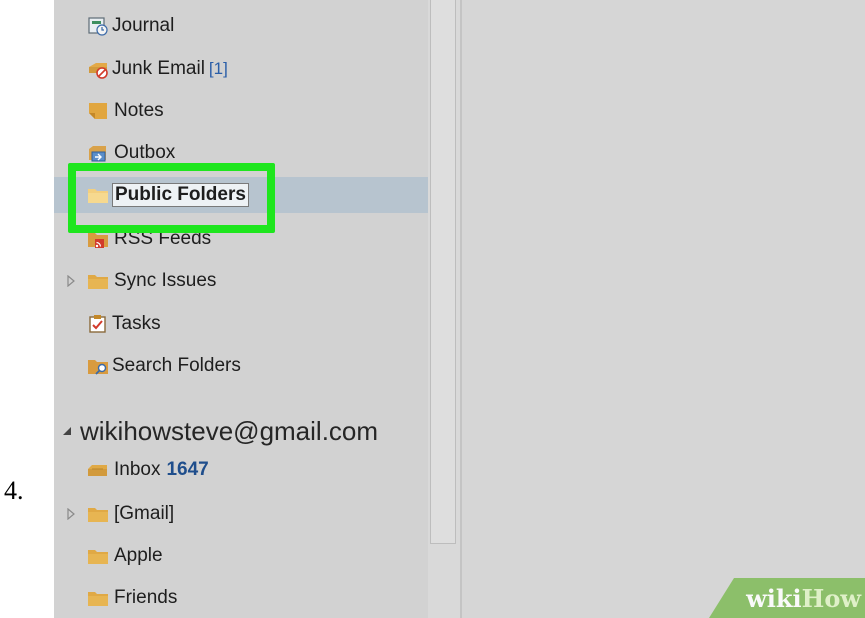 Image resolution: width=865 pixels, height=618 pixels. Describe the element at coordinates (97, 470) in the screenshot. I see `inbox-icon` at that location.